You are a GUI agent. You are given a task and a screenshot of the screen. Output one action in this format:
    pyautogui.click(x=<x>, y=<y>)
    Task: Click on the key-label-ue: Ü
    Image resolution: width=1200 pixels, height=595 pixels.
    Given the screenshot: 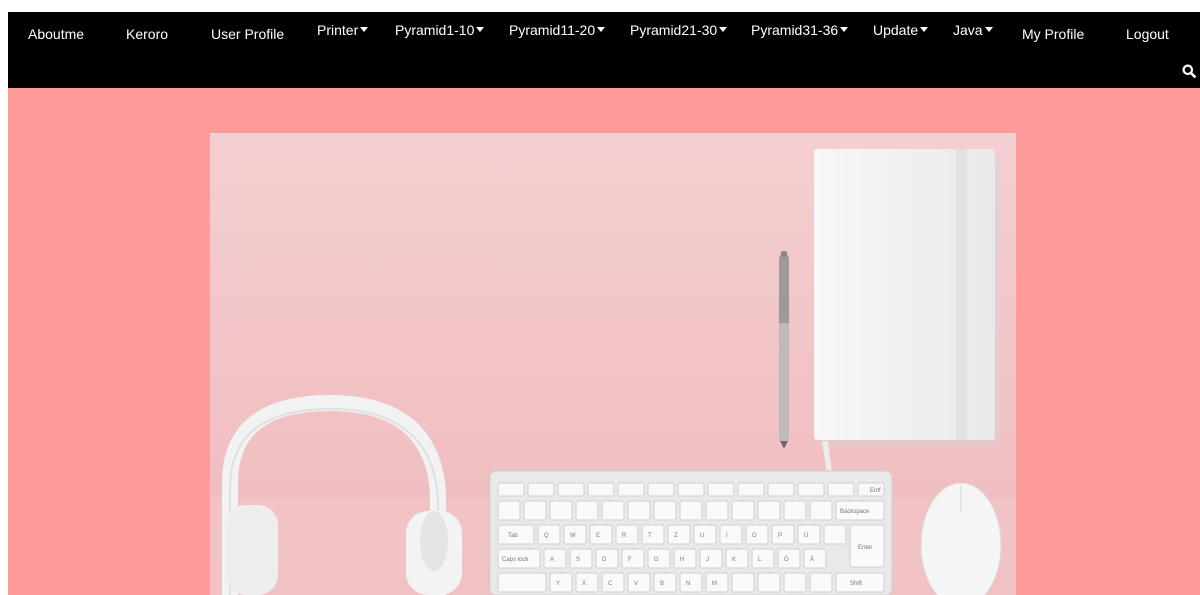 What is the action you would take?
    pyautogui.click(x=806, y=535)
    